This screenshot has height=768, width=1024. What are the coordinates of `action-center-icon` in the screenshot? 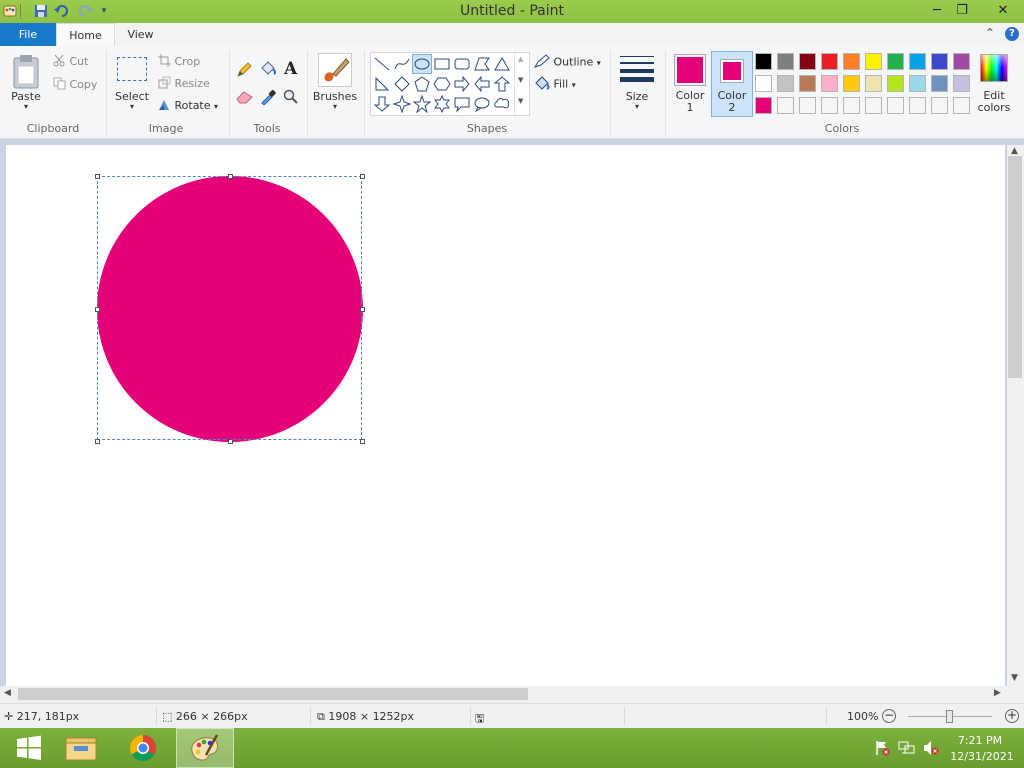 It's located at (882, 749).